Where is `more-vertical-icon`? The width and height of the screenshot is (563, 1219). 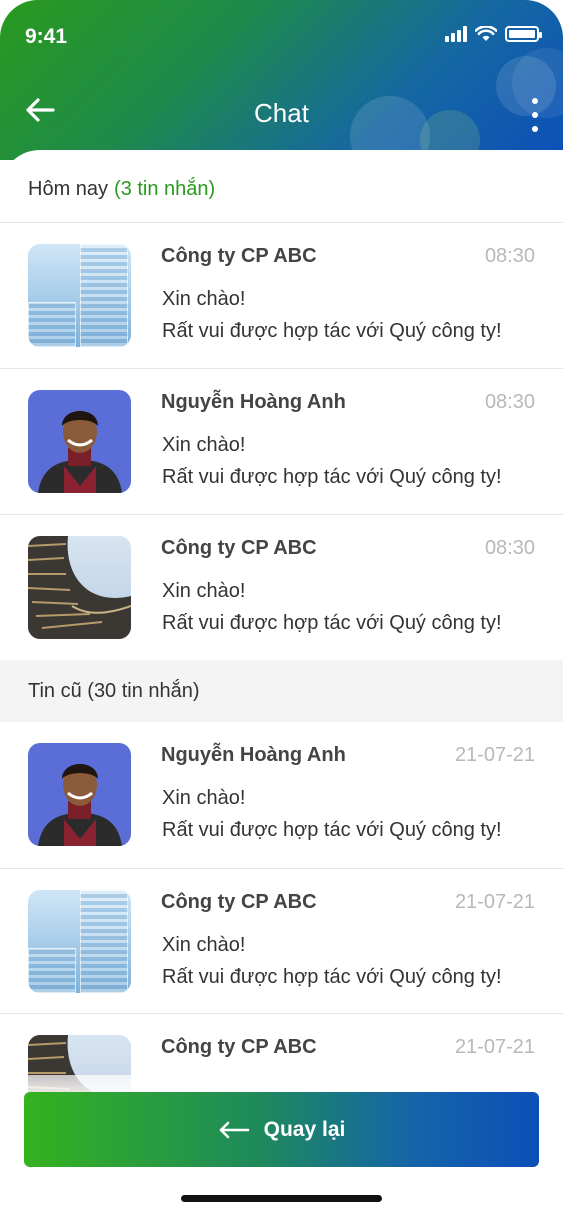 more-vertical-icon is located at coordinates (535, 101).